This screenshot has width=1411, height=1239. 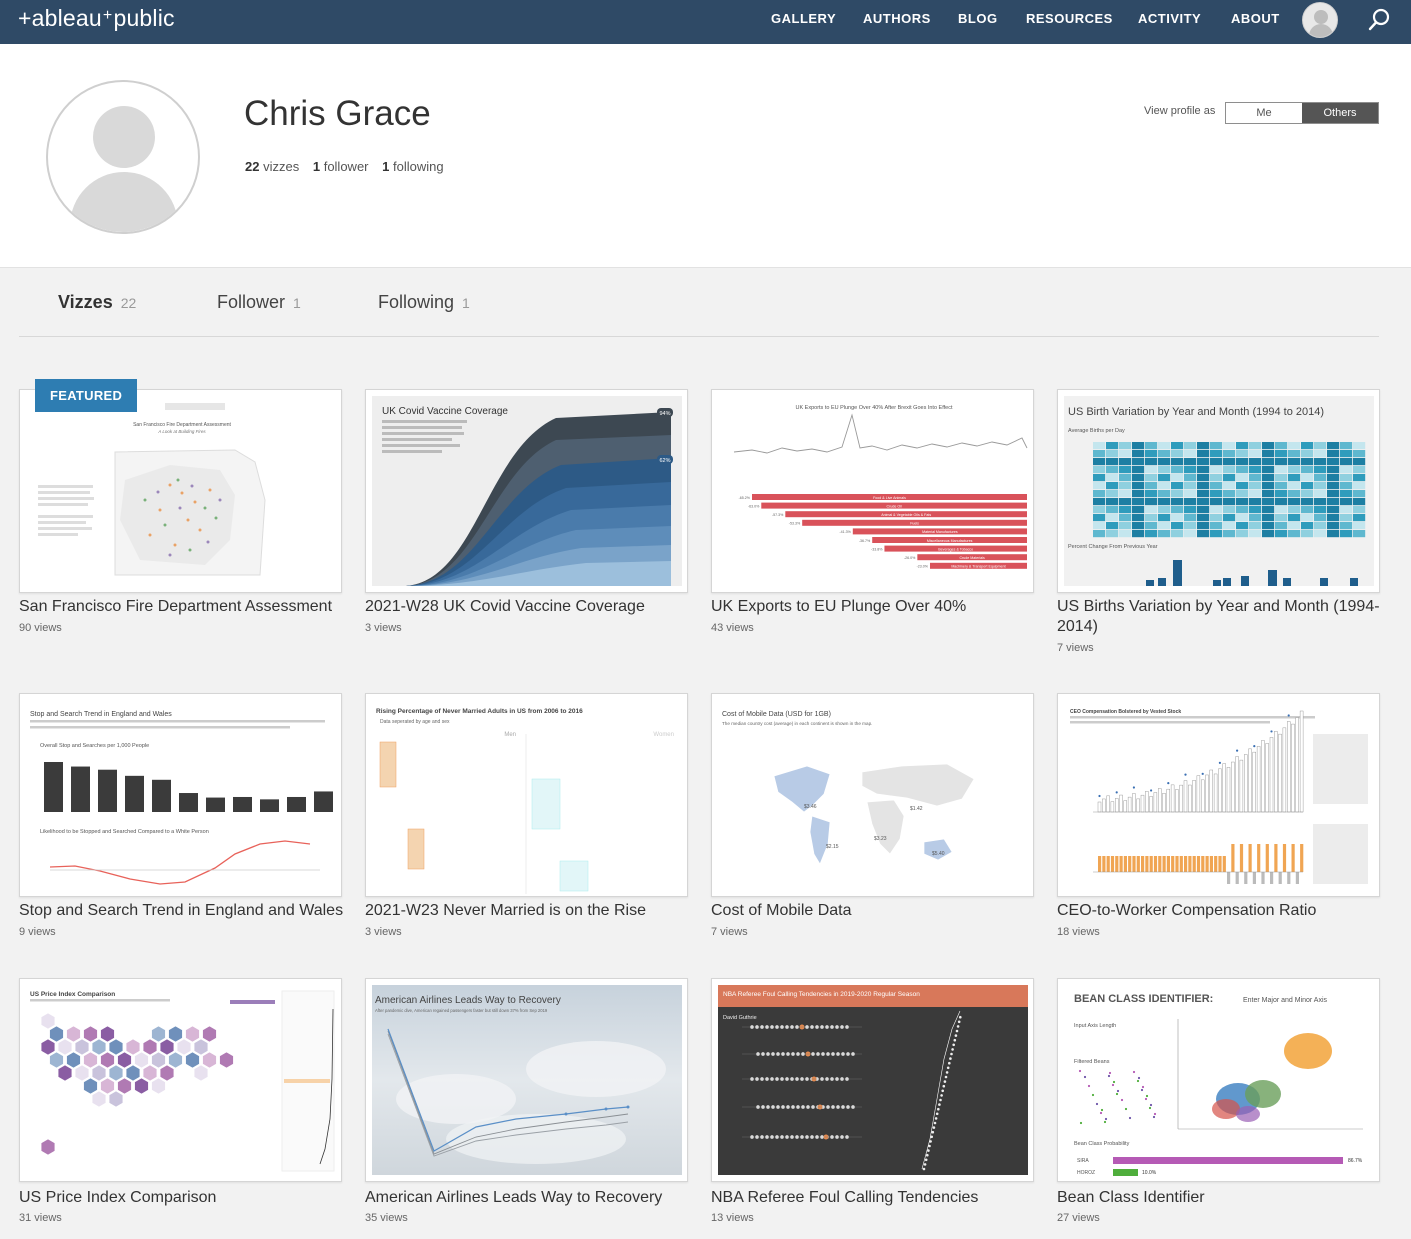 What do you see at coordinates (526, 491) in the screenshot?
I see `viz-thumbnail: UK Covid Vaccine Coverage 94% 62%` at bounding box center [526, 491].